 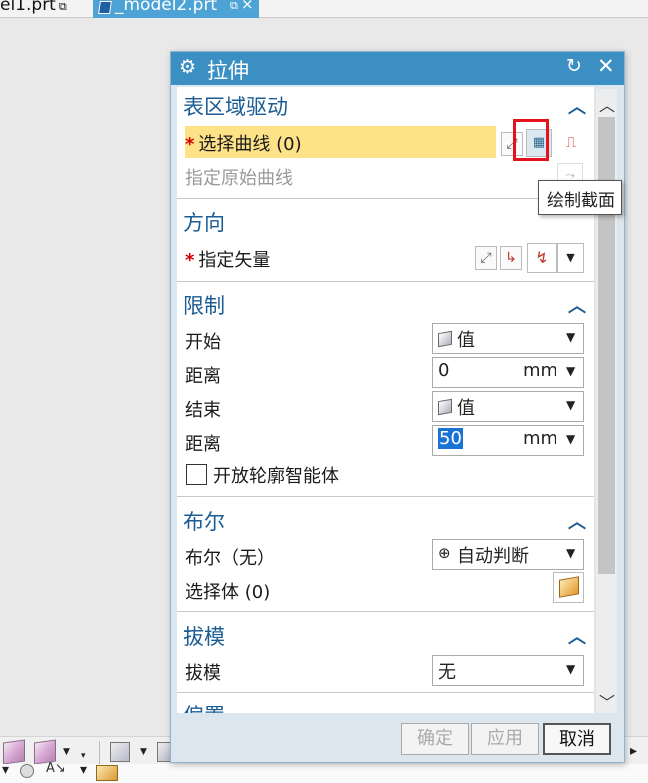 What do you see at coordinates (105, 7) in the screenshot?
I see `part-file-icon` at bounding box center [105, 7].